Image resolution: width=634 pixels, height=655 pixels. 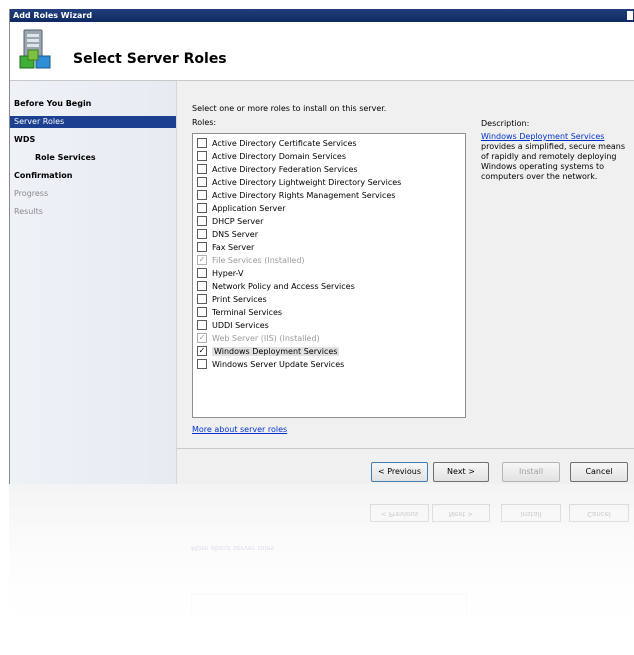 What do you see at coordinates (239, 312) in the screenshot?
I see `role-item: Terminal Services` at bounding box center [239, 312].